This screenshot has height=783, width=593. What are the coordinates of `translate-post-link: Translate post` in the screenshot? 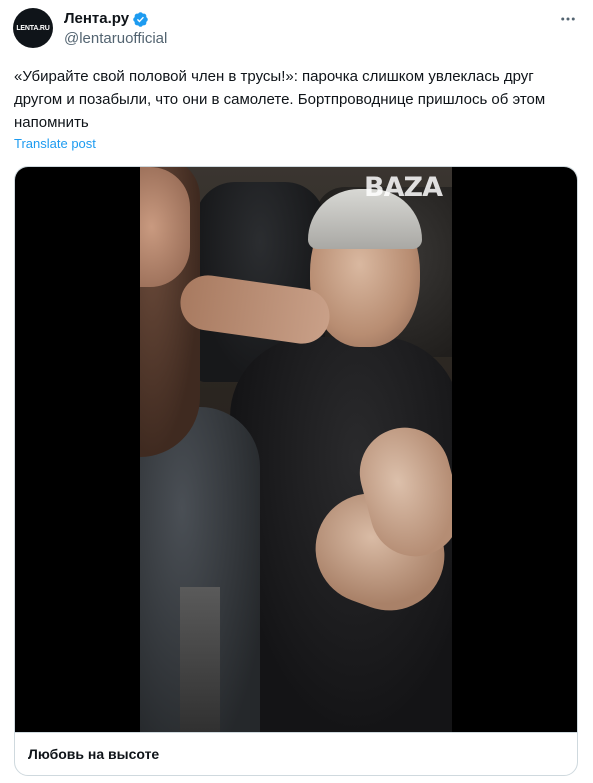 It's located at (55, 143).